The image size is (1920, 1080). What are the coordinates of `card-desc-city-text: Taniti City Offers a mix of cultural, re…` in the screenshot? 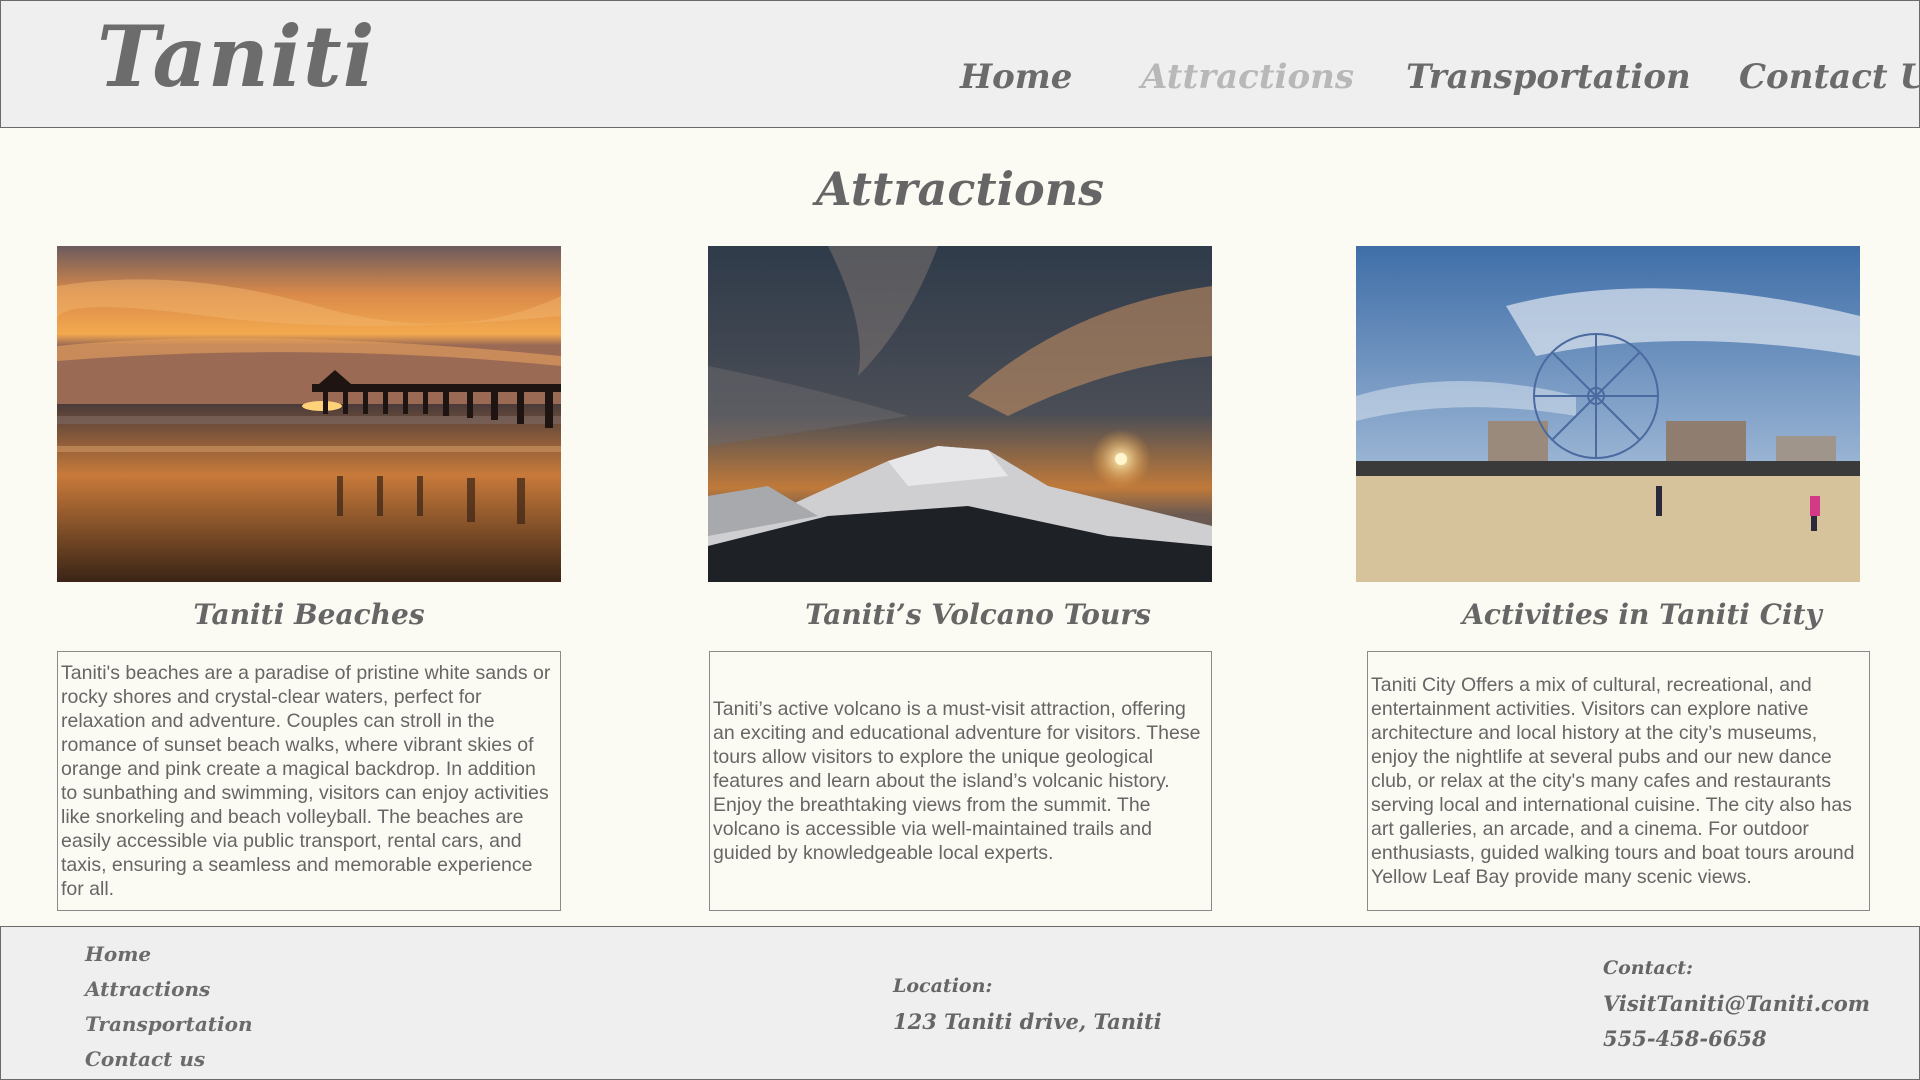 It's located at (1613, 781).